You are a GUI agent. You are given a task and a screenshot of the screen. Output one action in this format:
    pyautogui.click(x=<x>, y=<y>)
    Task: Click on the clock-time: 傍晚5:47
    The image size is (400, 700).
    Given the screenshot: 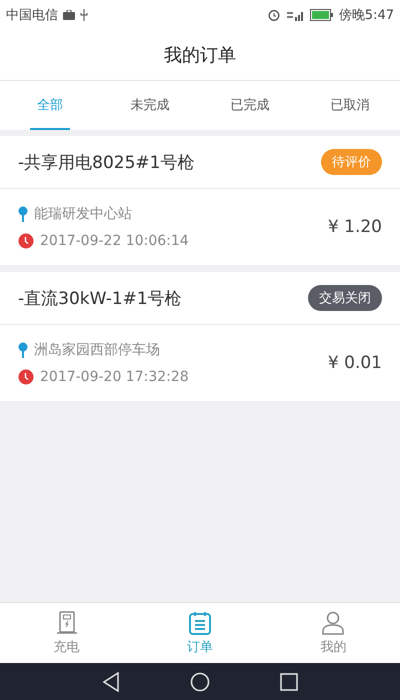 What is the action you would take?
    pyautogui.click(x=366, y=15)
    